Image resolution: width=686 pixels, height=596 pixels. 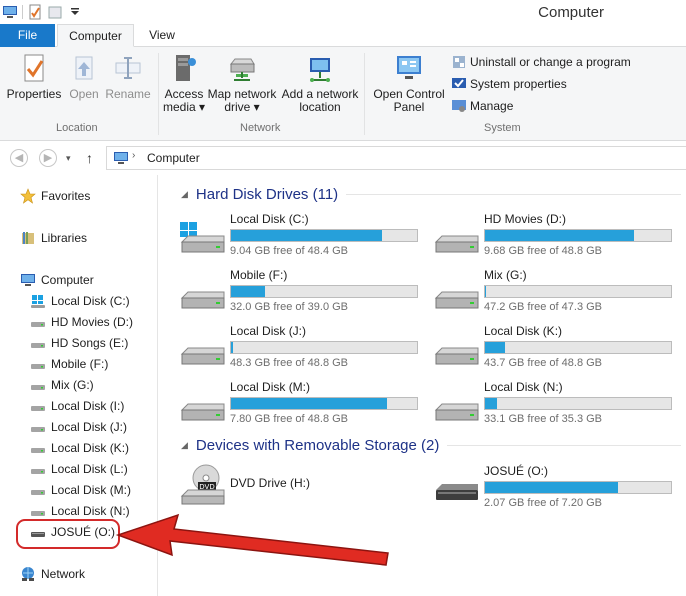 I want to click on drive-tile: Local Disk (C:) 9.04 GB free of 48.4 GB, so click(x=305, y=236).